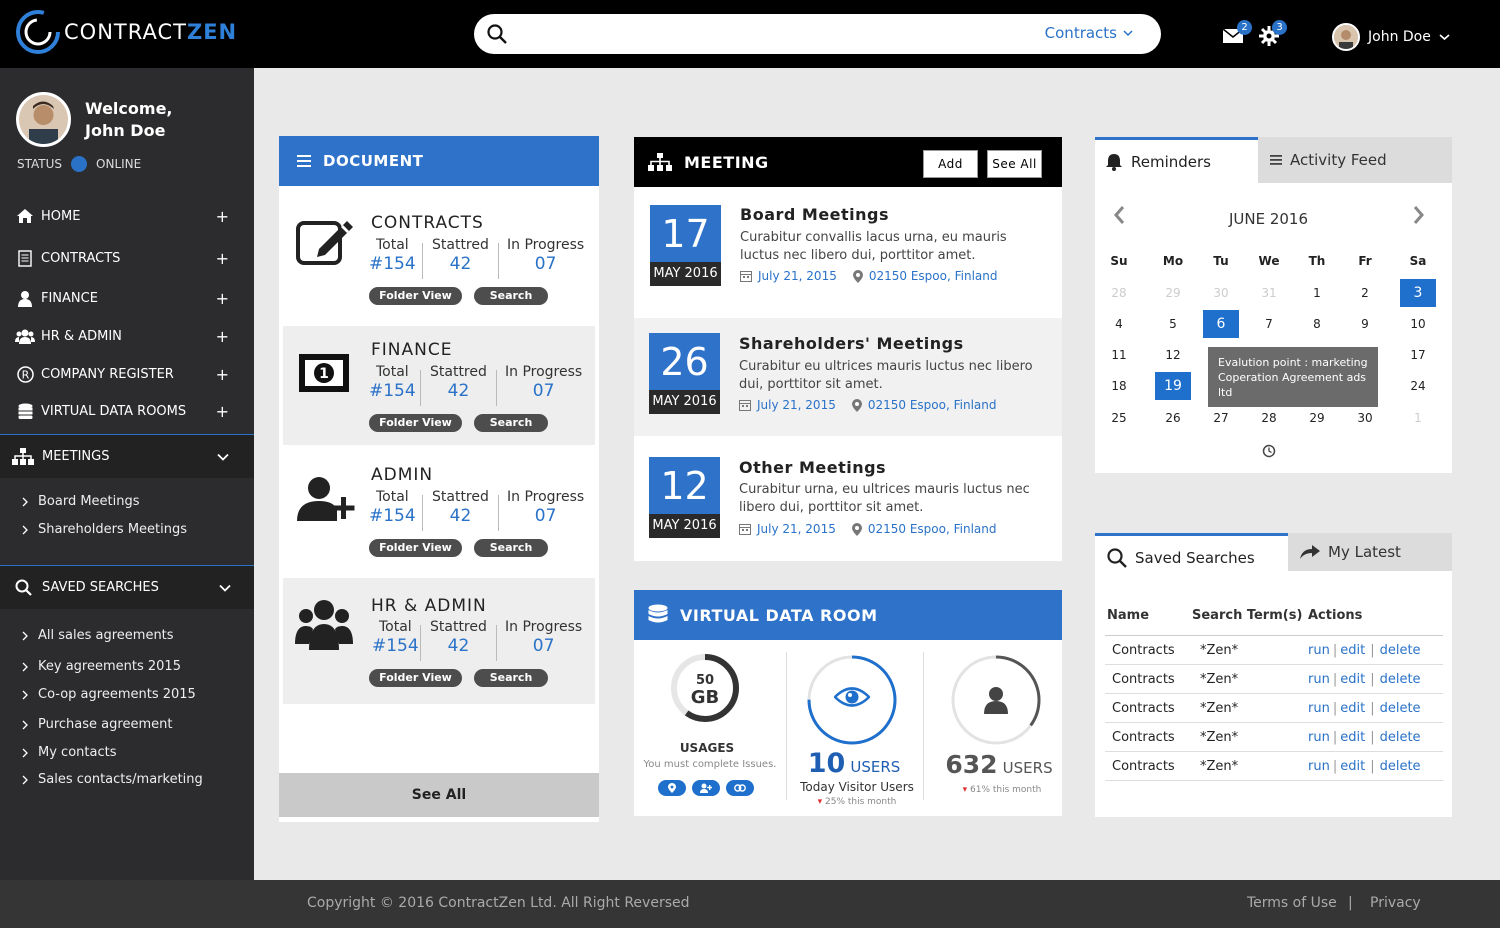 The height and width of the screenshot is (928, 1500). What do you see at coordinates (1418, 386) in the screenshot?
I see `calendar-day: 24` at bounding box center [1418, 386].